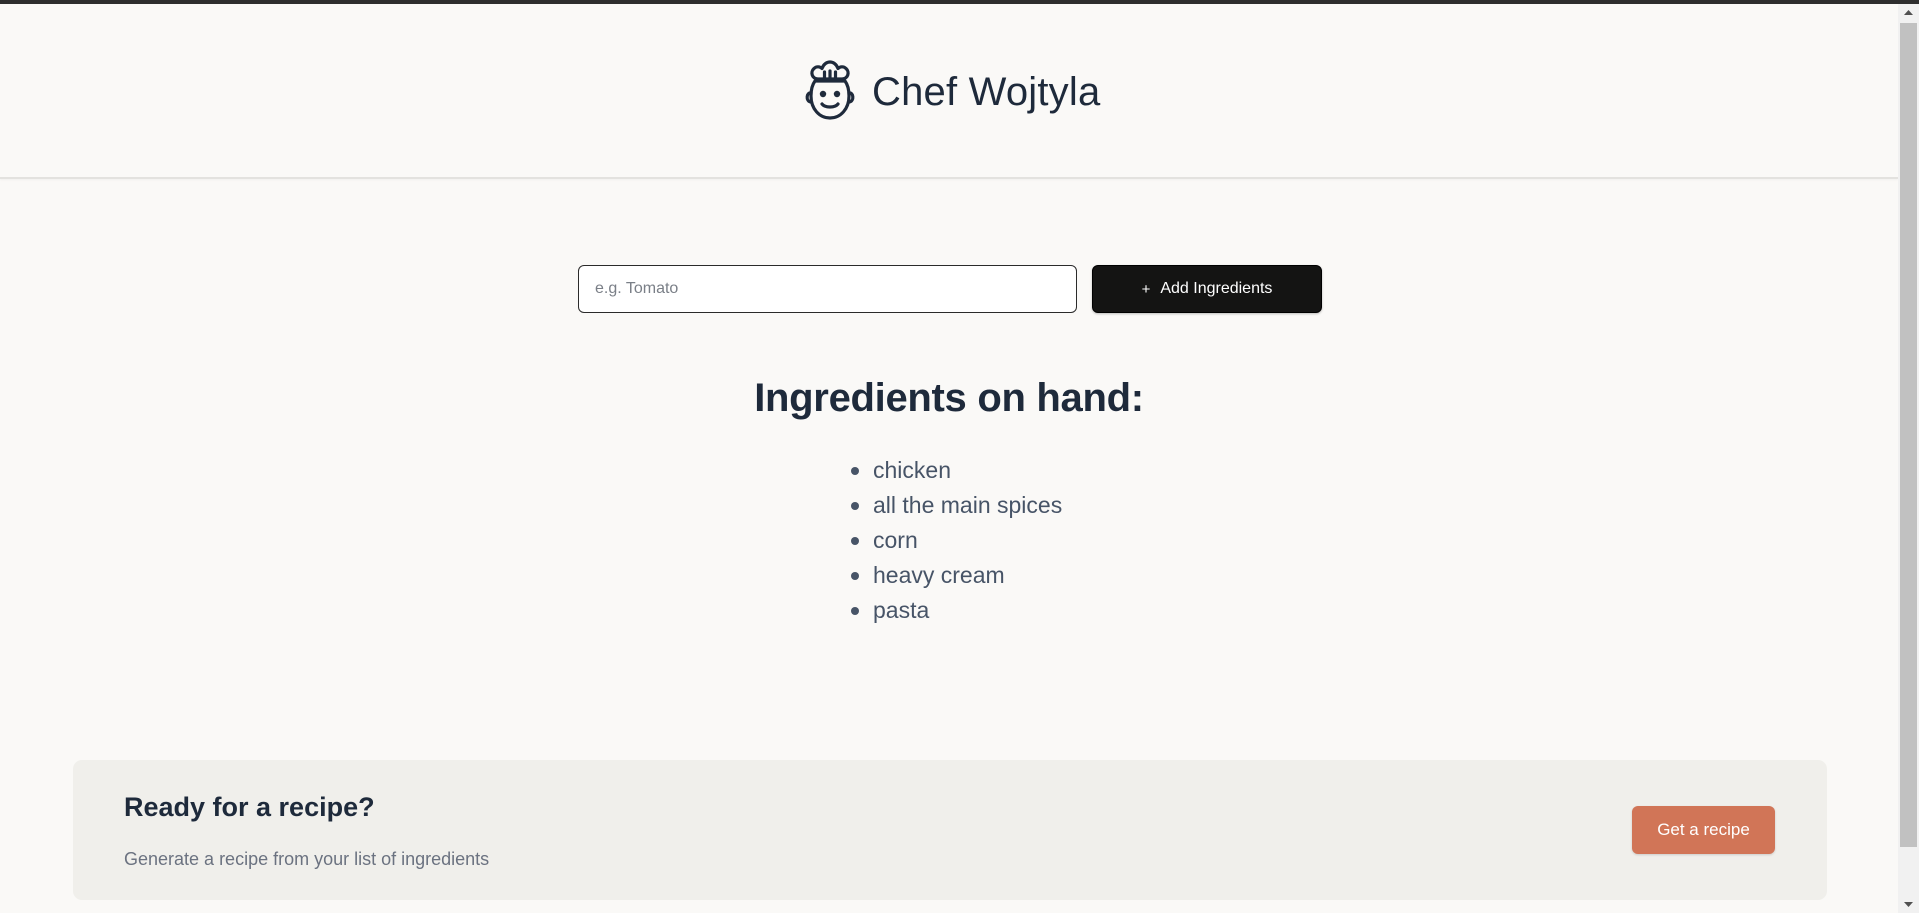 This screenshot has height=913, width=1919. Describe the element at coordinates (956, 610) in the screenshot. I see `list-item: pasta` at that location.